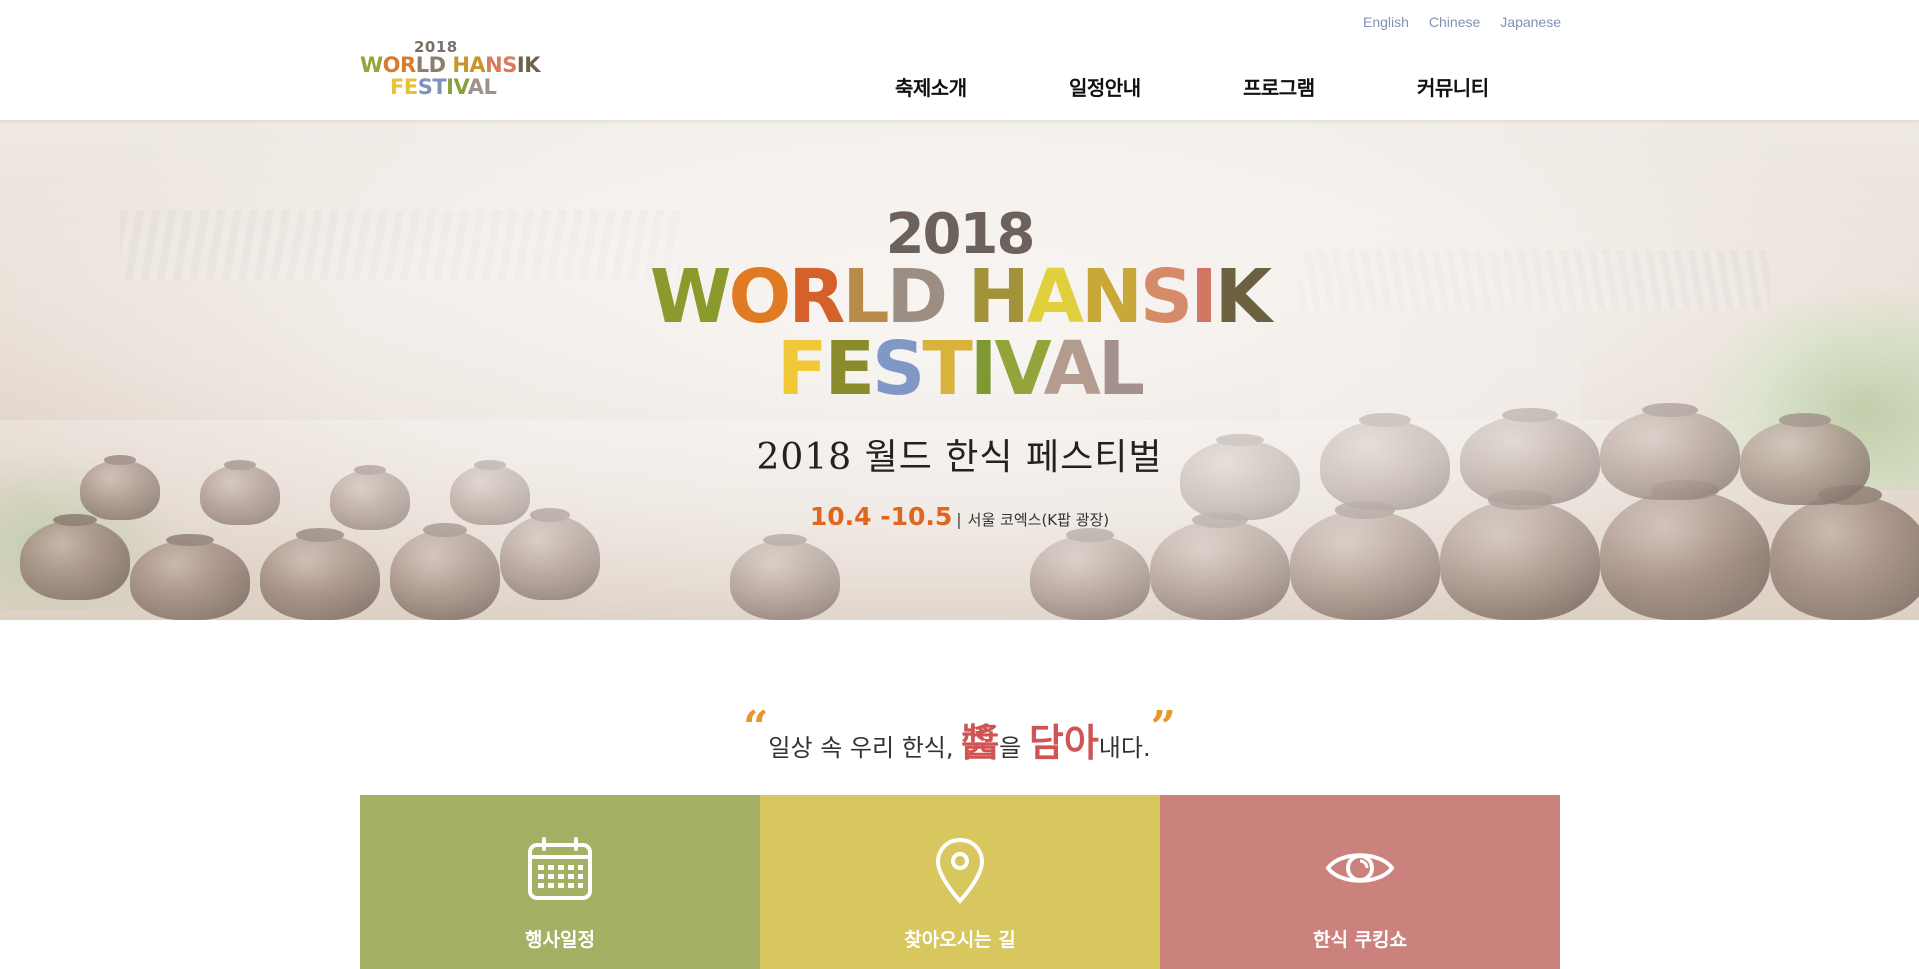 Image resolution: width=1919 pixels, height=969 pixels. I want to click on event-venue: 서울 코엑스(K팝 광장), so click(1038, 520).